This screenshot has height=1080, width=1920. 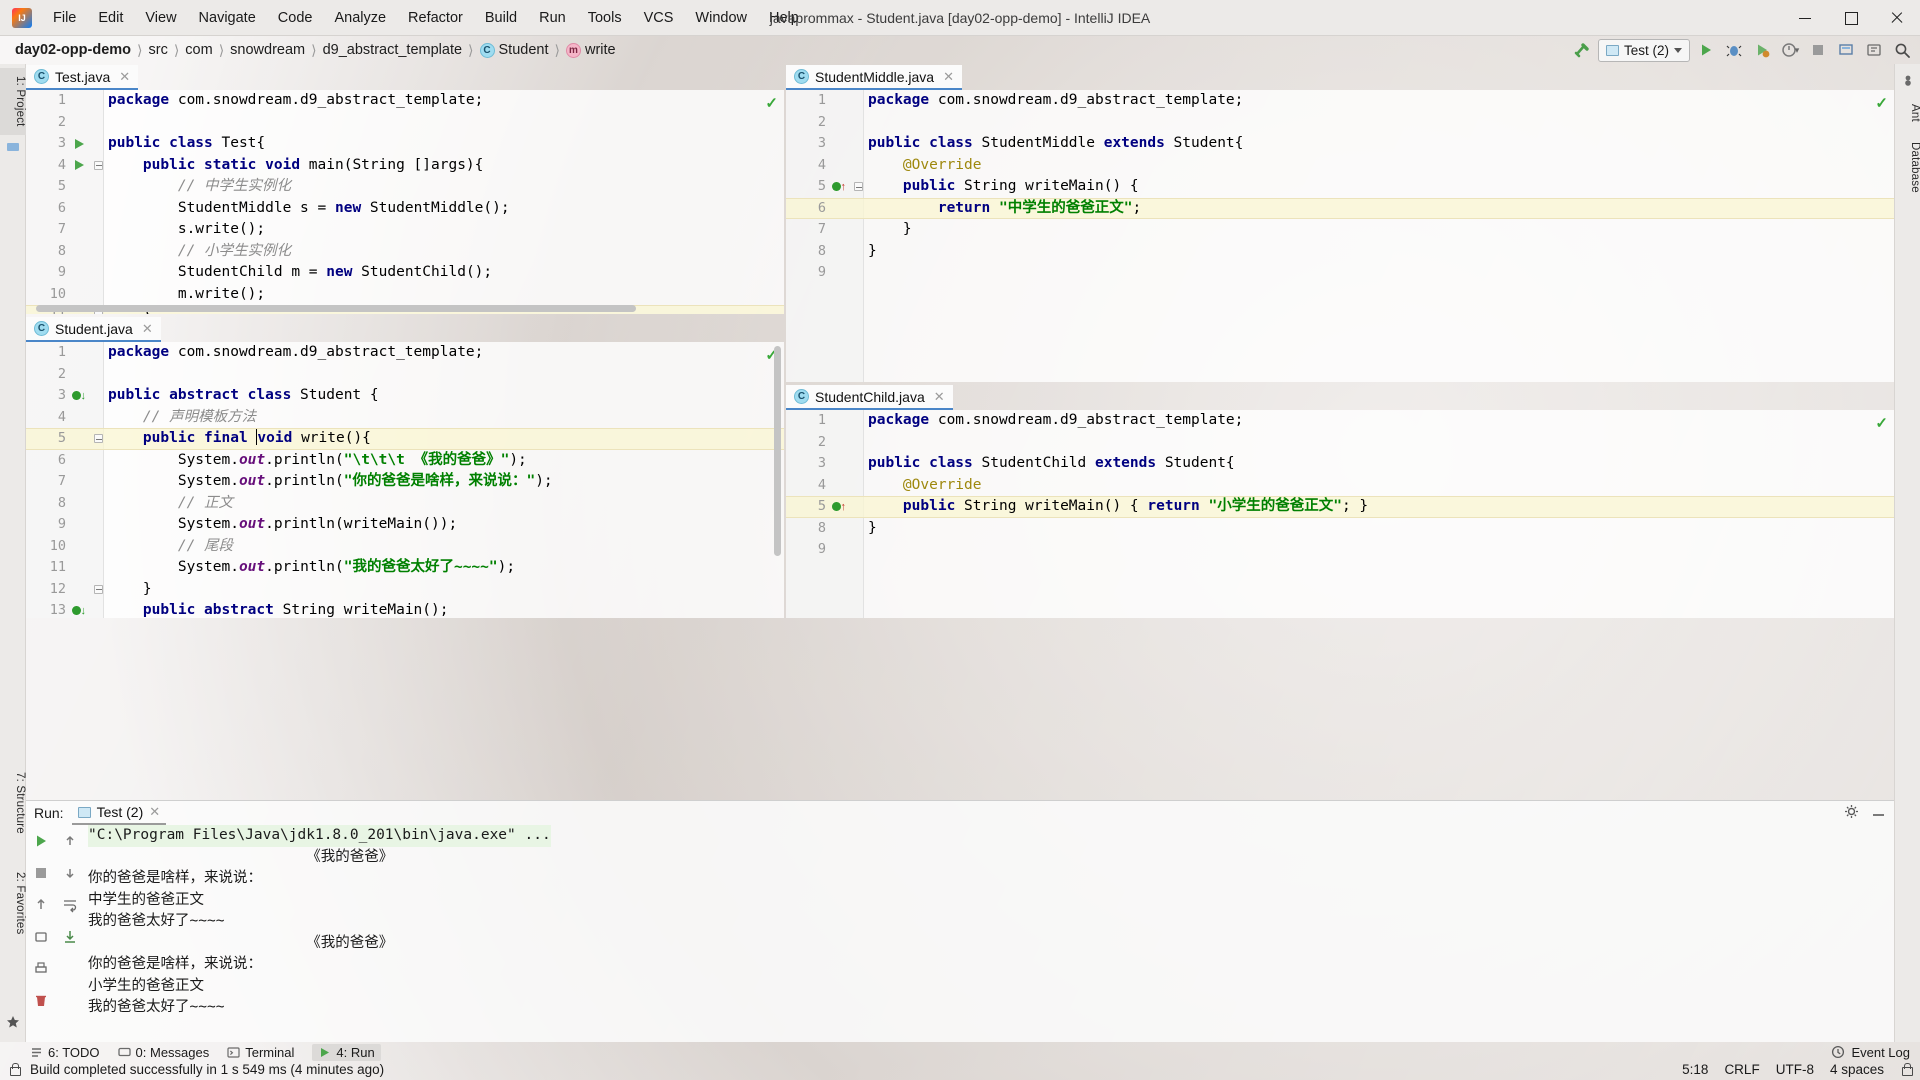 What do you see at coordinates (227, 18) in the screenshot?
I see `menu-navigate: Navigate` at bounding box center [227, 18].